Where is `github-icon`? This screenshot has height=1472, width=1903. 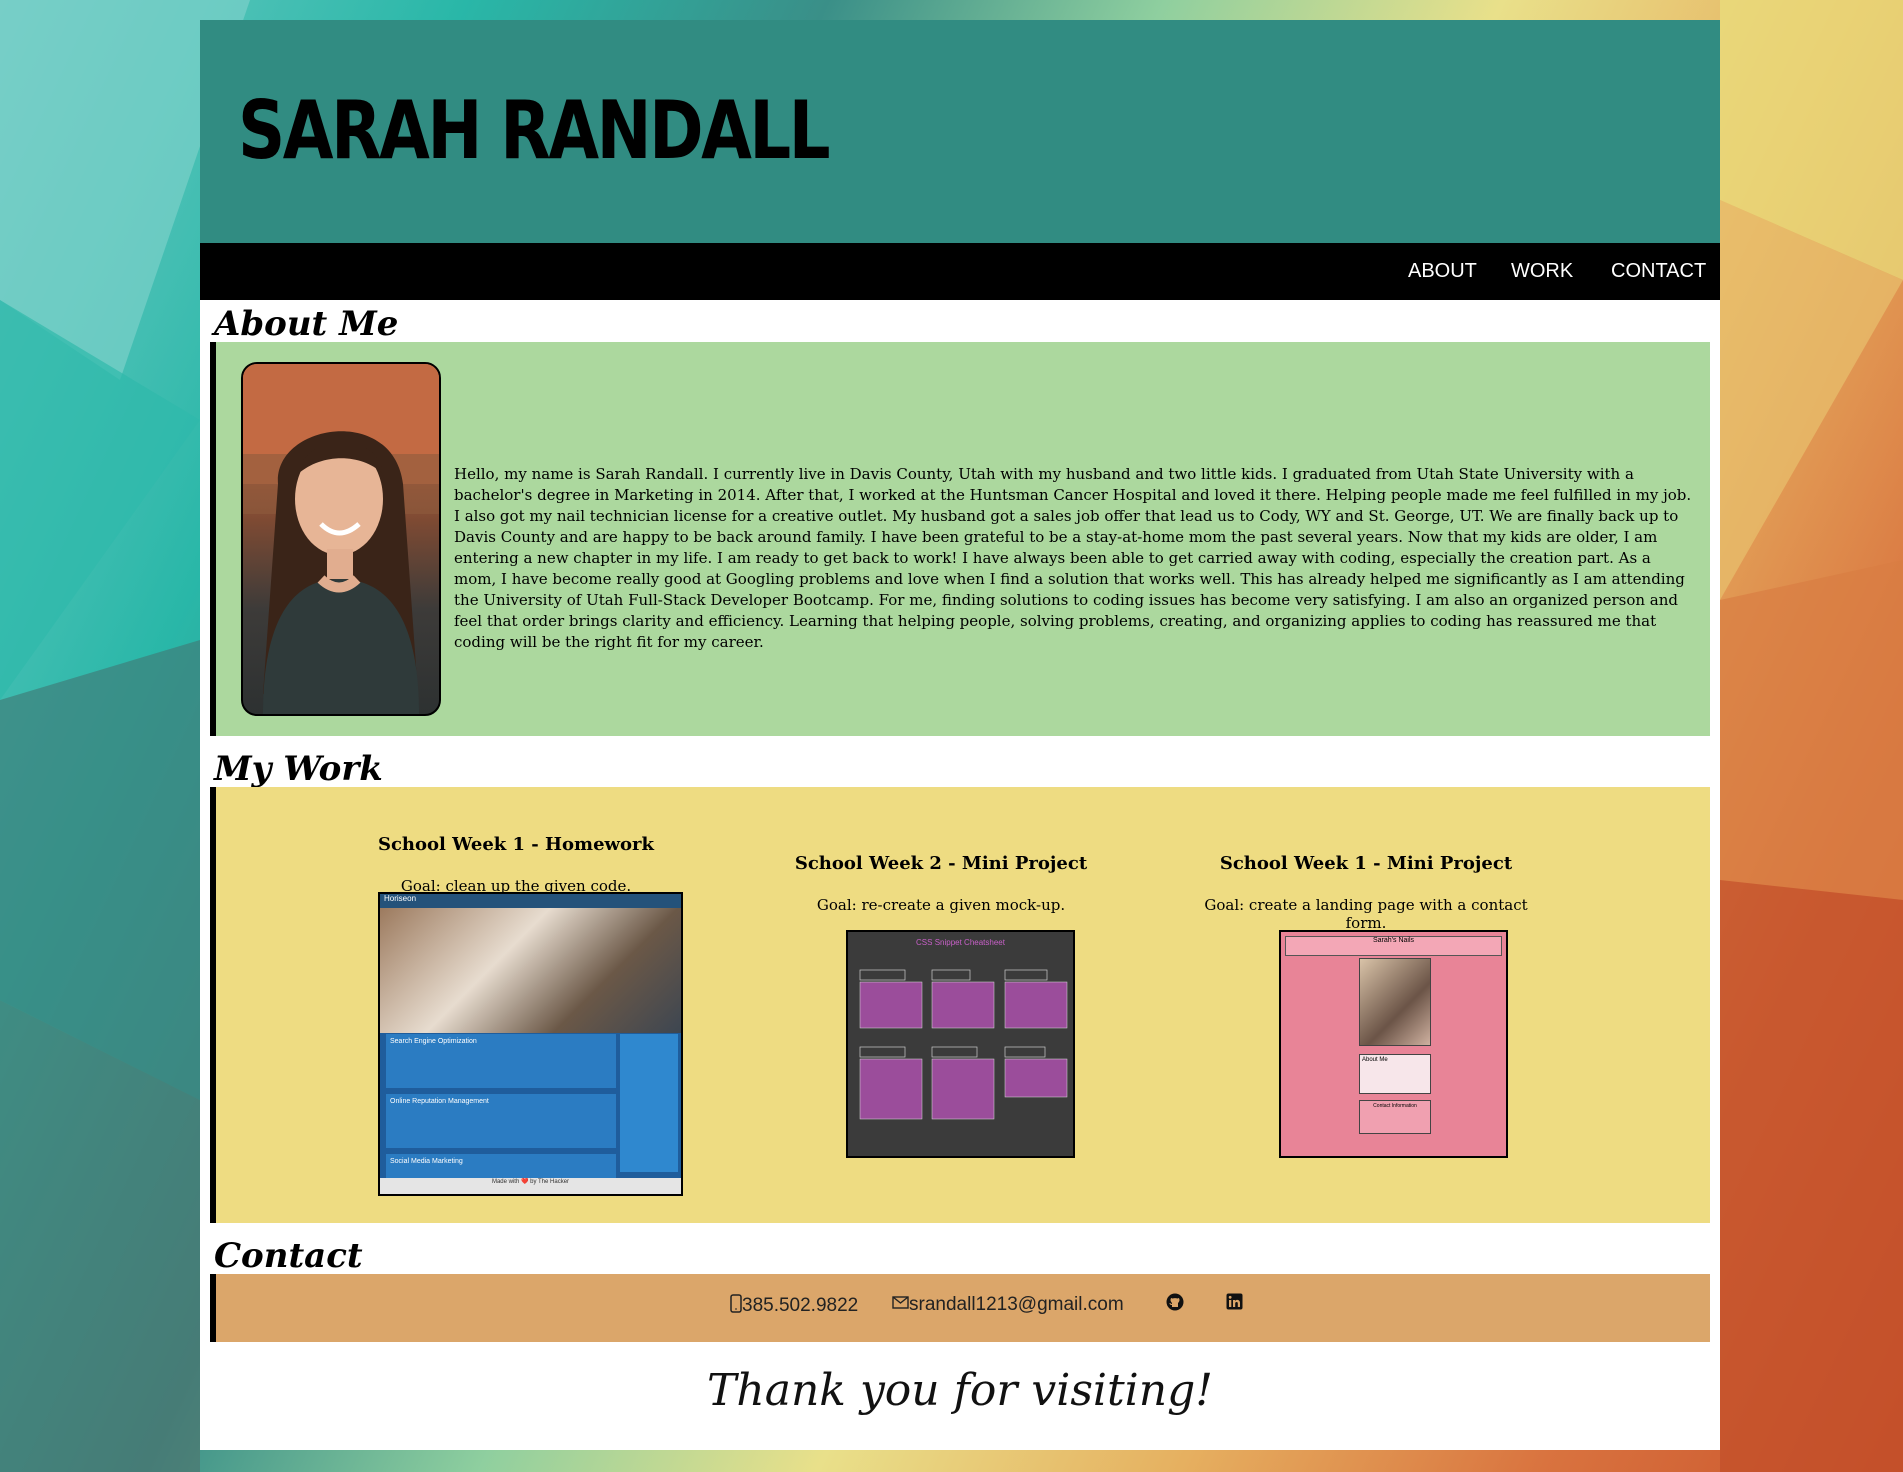
github-icon is located at coordinates (1175, 1302).